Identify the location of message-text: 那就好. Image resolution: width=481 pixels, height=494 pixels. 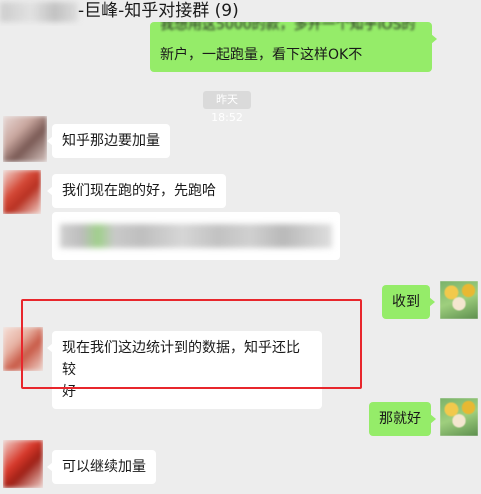
(400, 419).